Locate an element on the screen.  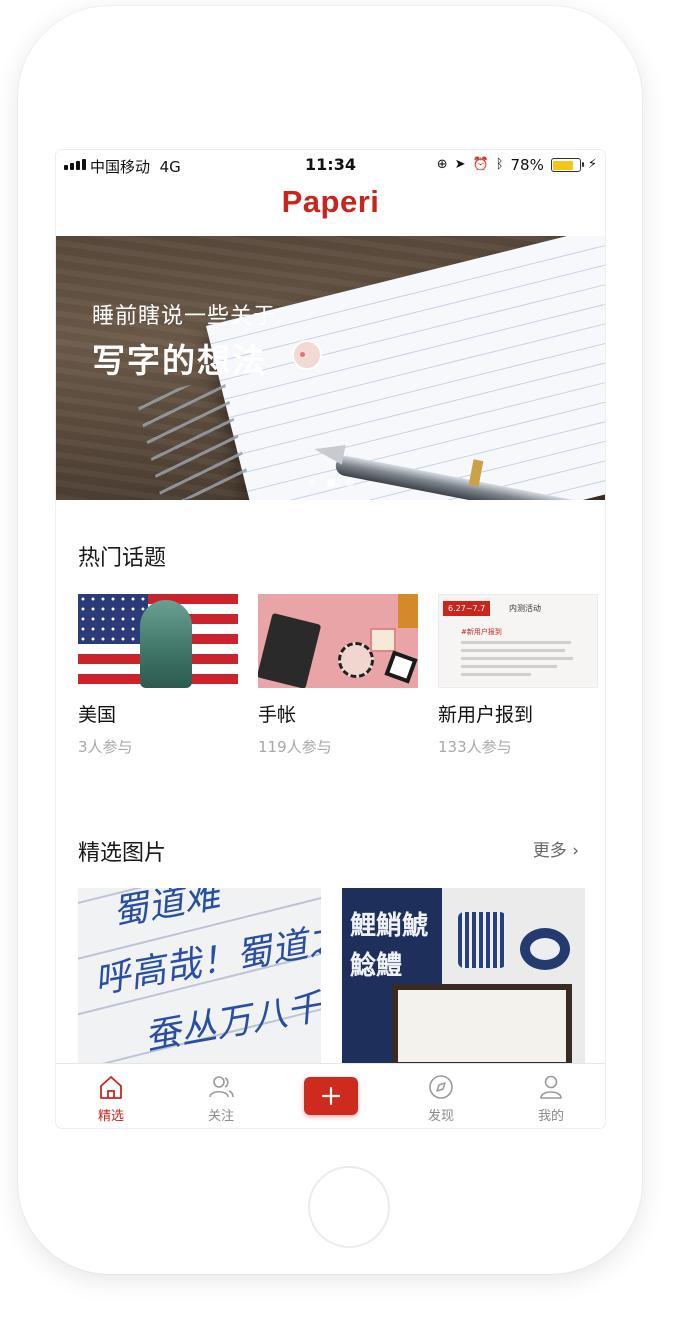
location-icon: ➤ is located at coordinates (460, 164).